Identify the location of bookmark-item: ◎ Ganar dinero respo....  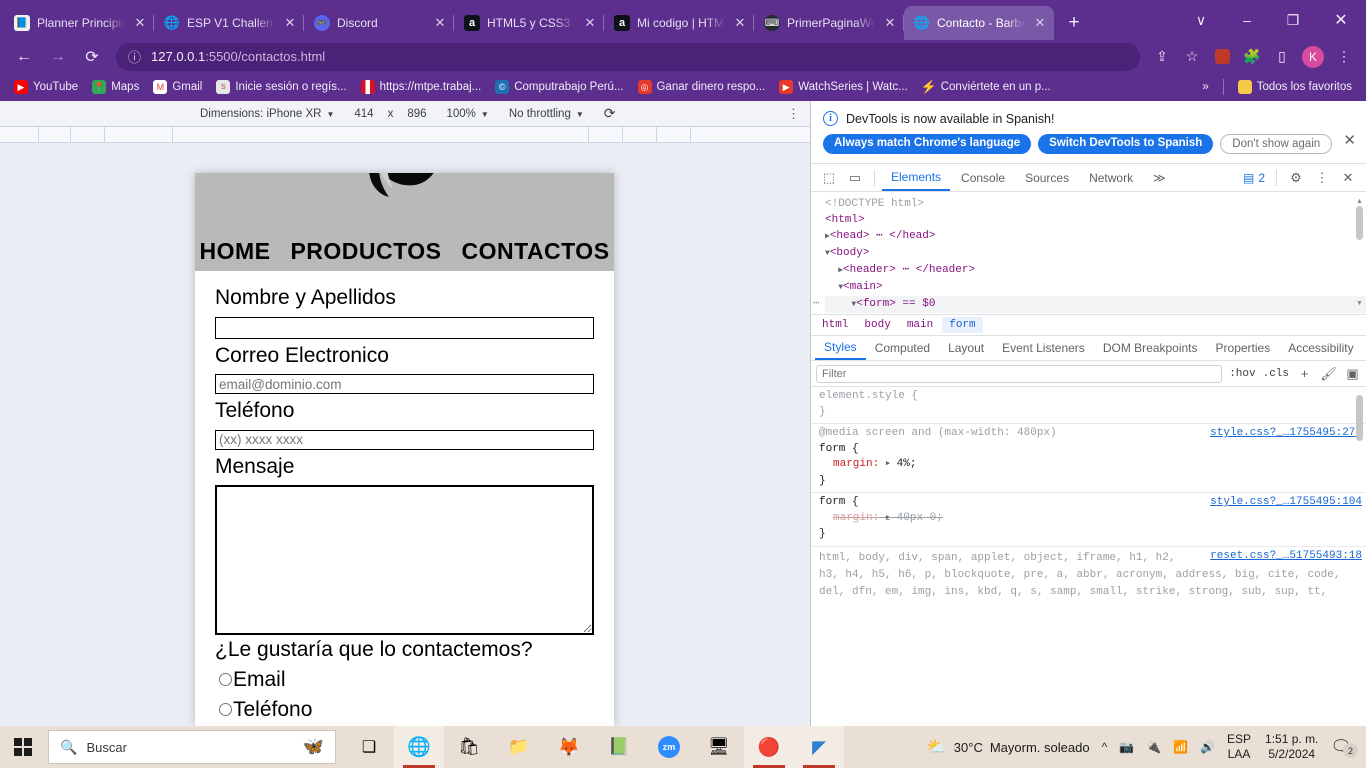
(702, 87).